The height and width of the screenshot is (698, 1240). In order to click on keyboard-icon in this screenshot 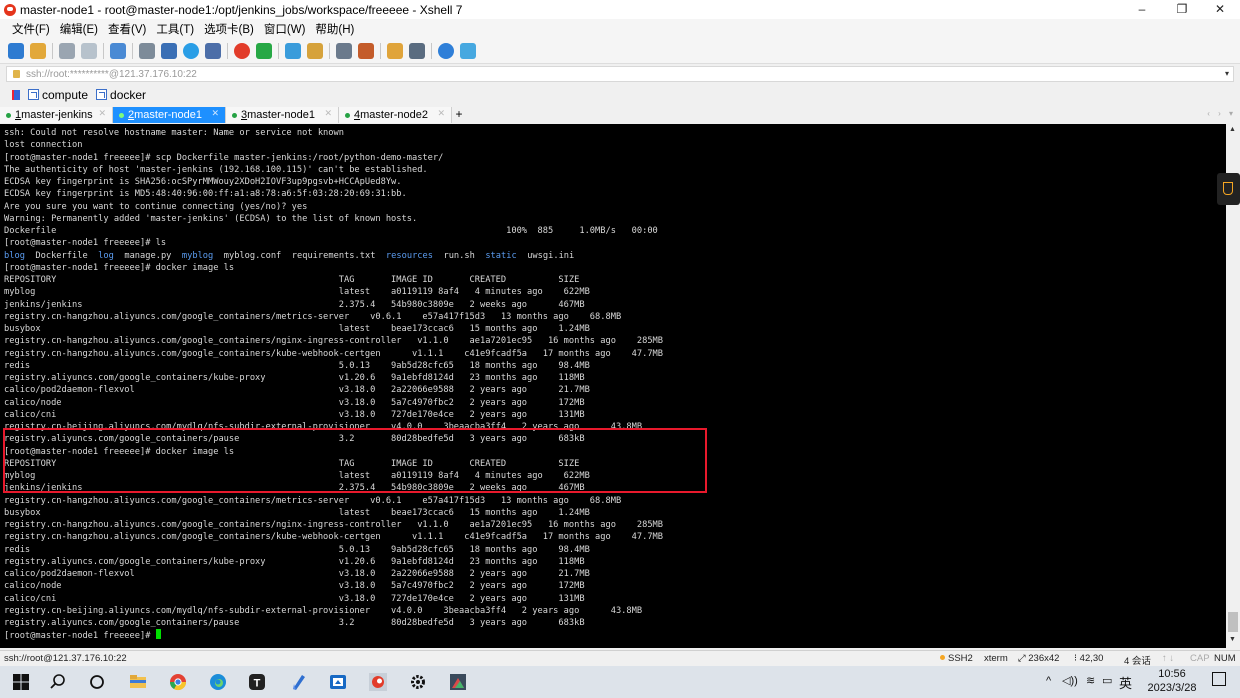, I will do `click(344, 50)`.